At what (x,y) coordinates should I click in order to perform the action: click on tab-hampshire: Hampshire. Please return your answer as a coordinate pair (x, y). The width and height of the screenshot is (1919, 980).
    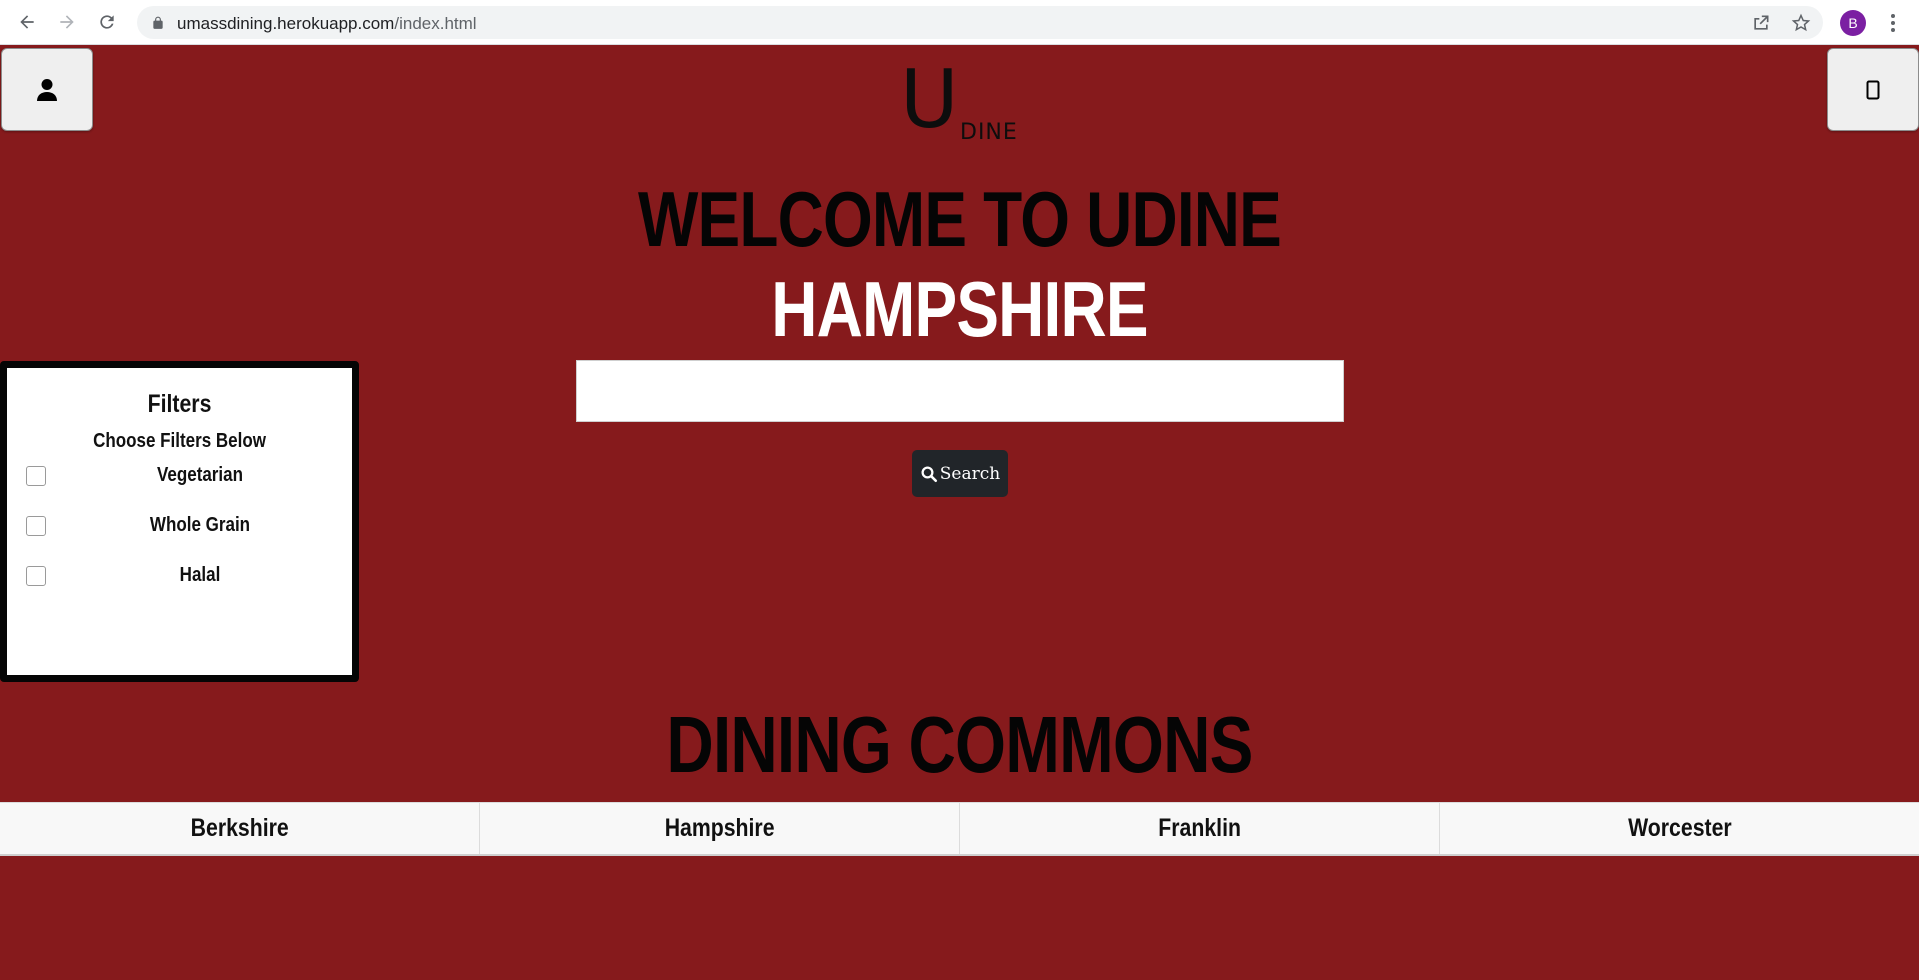
    Looking at the image, I should click on (720, 828).